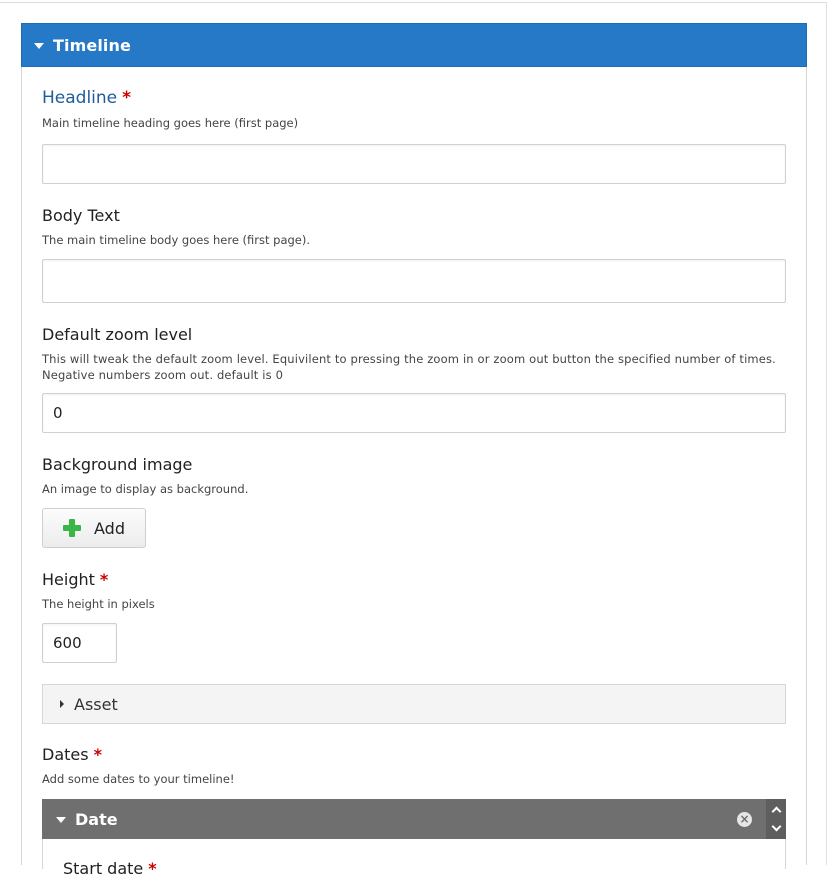 This screenshot has height=878, width=827. What do you see at coordinates (110, 868) in the screenshot?
I see `start-date-label: Start date *` at bounding box center [110, 868].